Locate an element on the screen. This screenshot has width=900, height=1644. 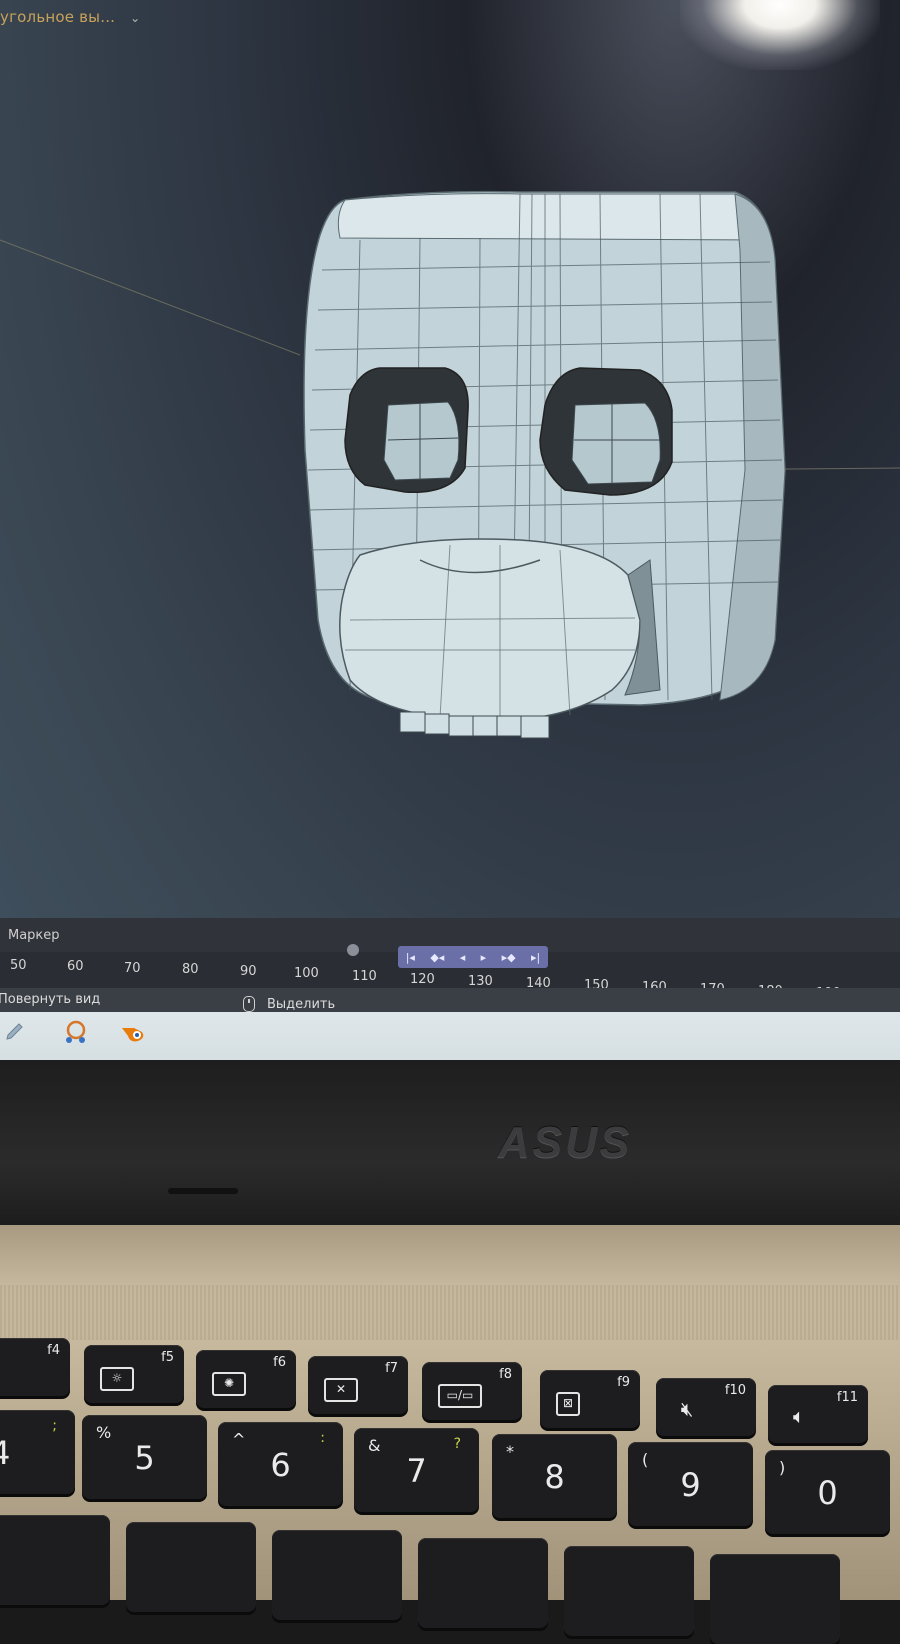
fn-label: f9 is located at coordinates (623, 1382).